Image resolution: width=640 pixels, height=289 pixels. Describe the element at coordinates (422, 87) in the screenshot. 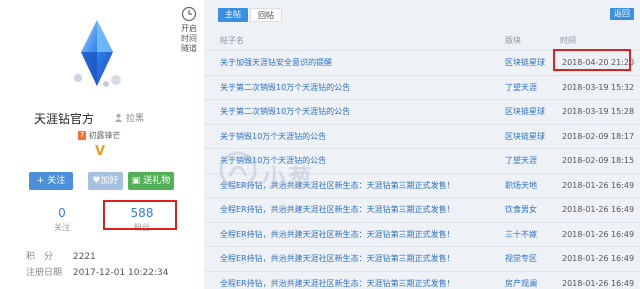

I see `table-row: 关于第二次销毁10万个天涯钻的公告 了望天涯 2018-03-19 15:32` at that location.